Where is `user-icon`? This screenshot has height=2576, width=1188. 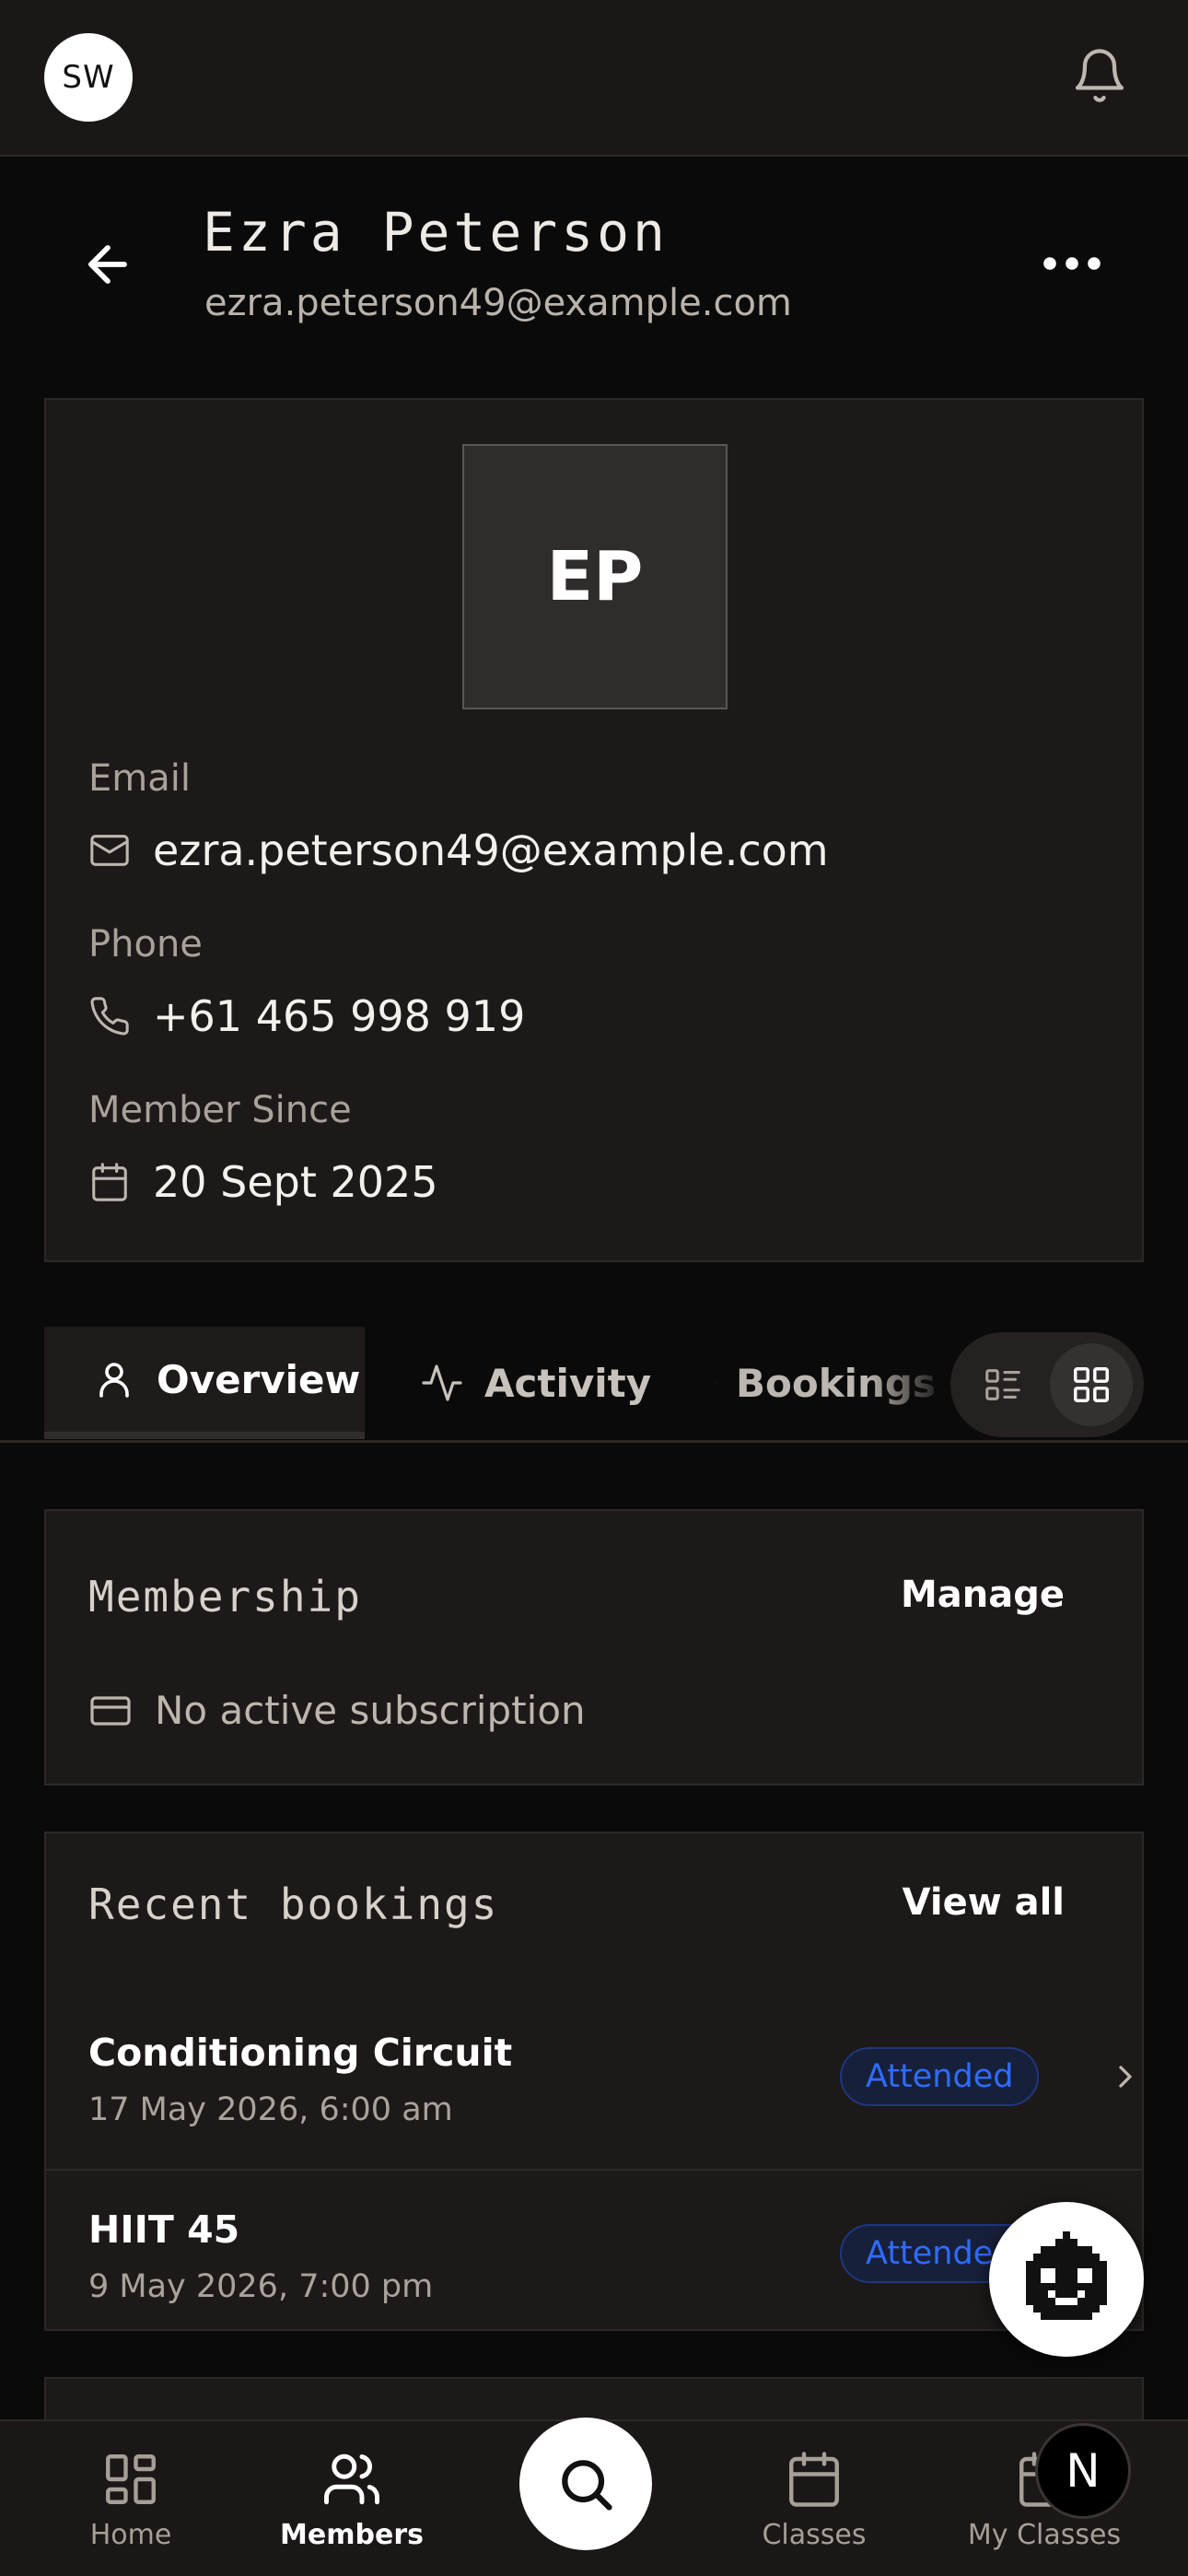
user-icon is located at coordinates (114, 1381).